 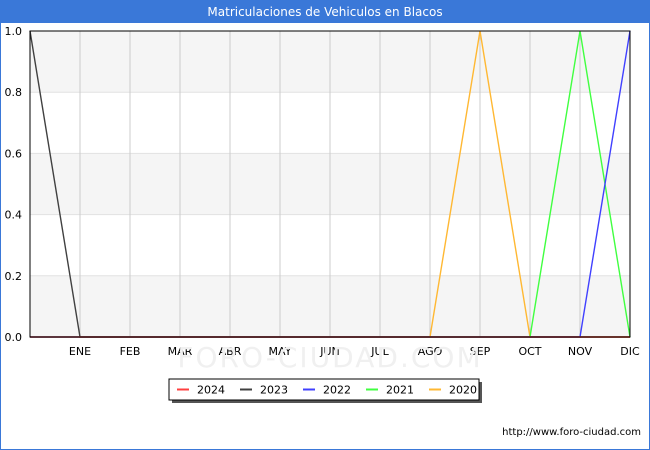 What do you see at coordinates (130, 351) in the screenshot?
I see `x-tick-label: FEB` at bounding box center [130, 351].